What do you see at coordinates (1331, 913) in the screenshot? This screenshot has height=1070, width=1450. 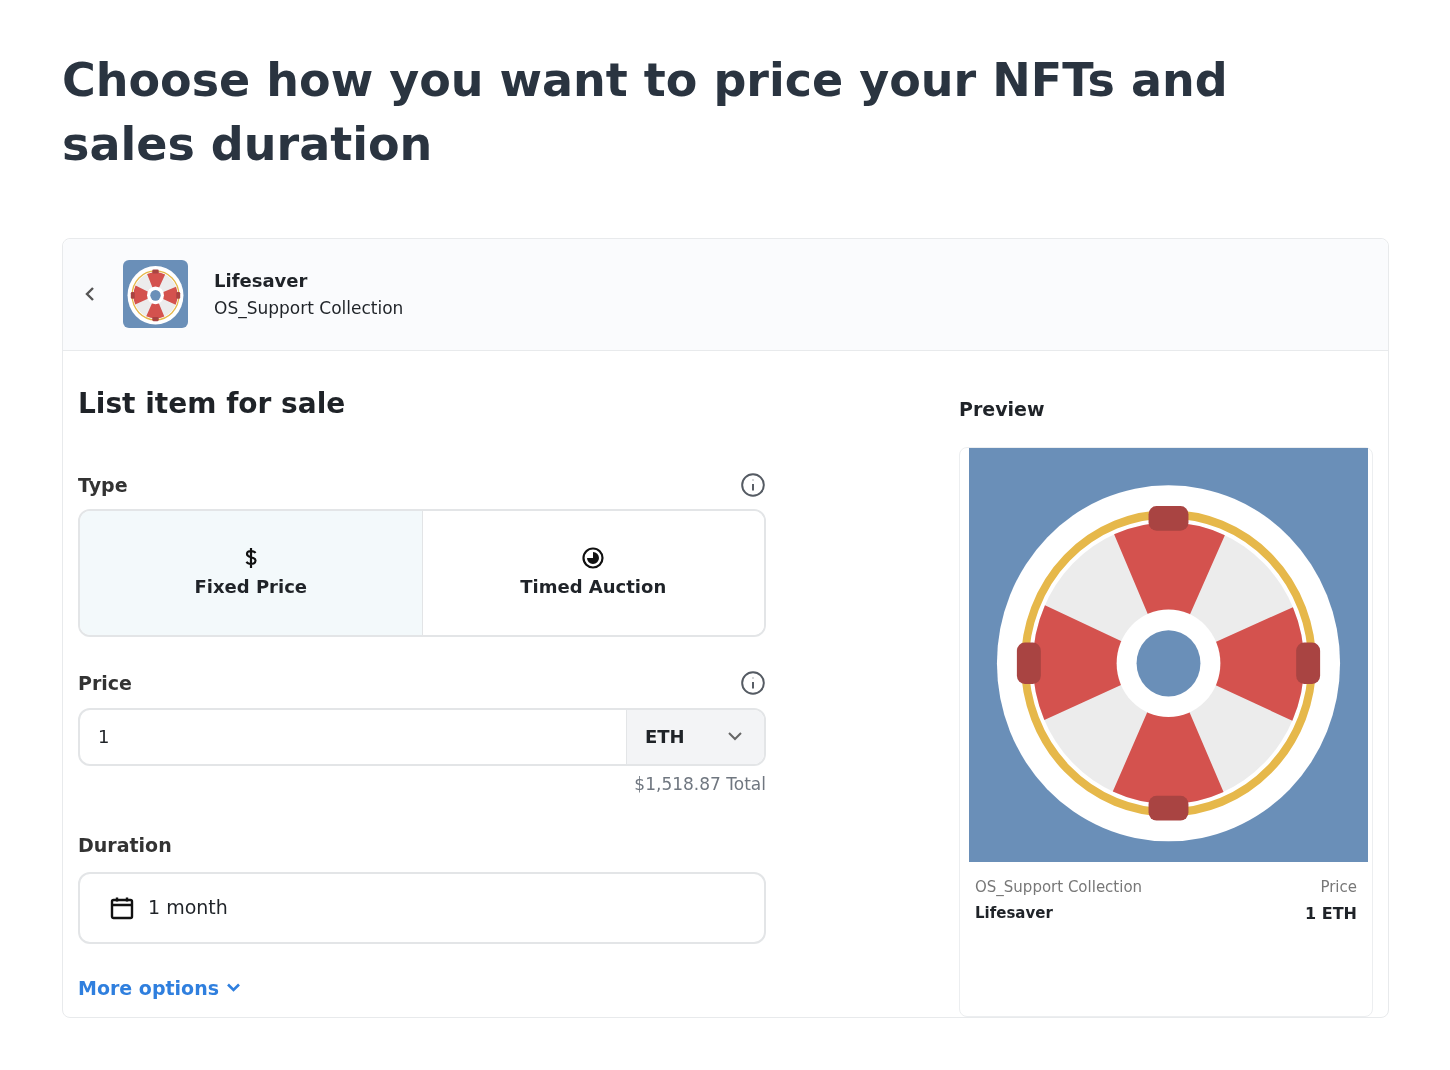 I see `preview-price: 1 ETH` at bounding box center [1331, 913].